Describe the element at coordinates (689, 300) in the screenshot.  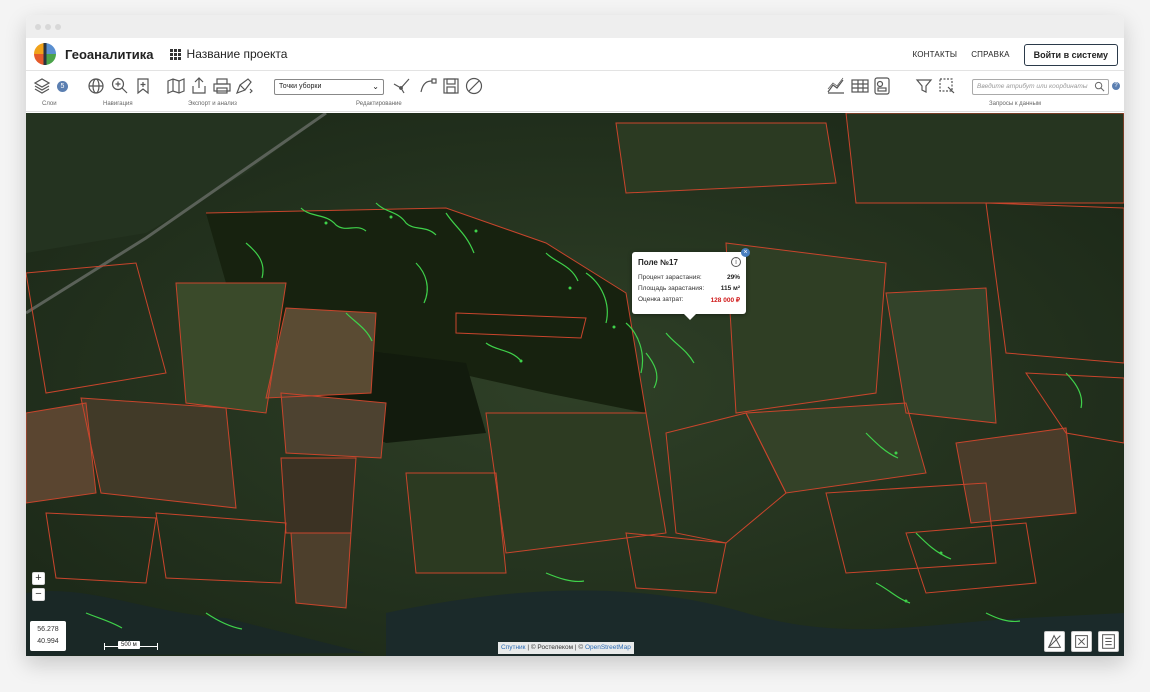
I see `popup-row-cost-estimate: Оценка затрат: 128 000 ₽` at that location.